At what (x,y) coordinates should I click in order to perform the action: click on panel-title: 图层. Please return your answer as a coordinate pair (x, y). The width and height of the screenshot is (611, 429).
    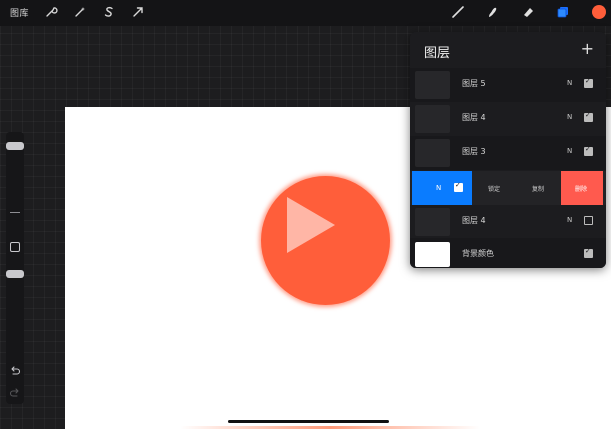
    Looking at the image, I should click on (437, 53).